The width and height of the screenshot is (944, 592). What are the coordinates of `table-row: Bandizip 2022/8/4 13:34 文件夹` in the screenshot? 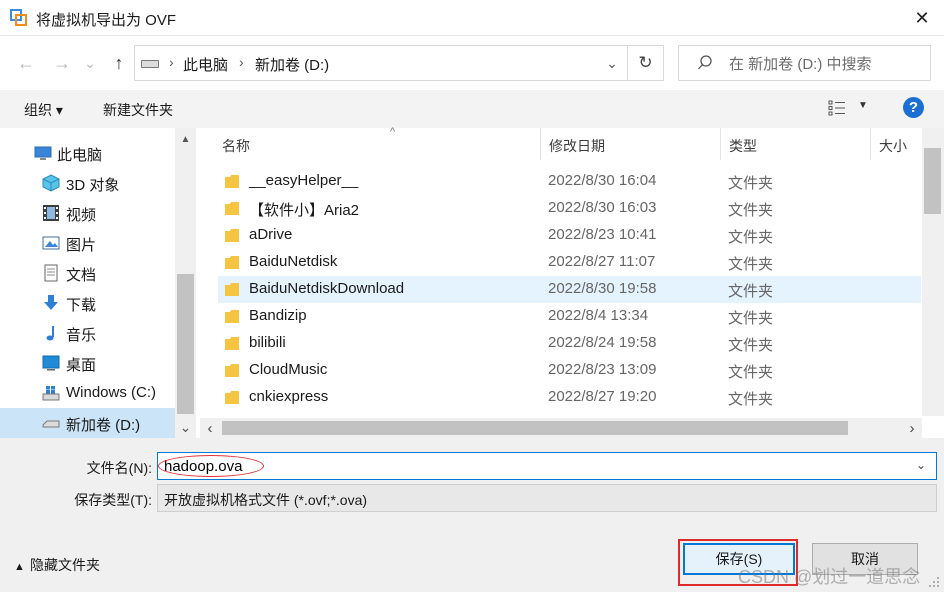 It's located at (569, 316).